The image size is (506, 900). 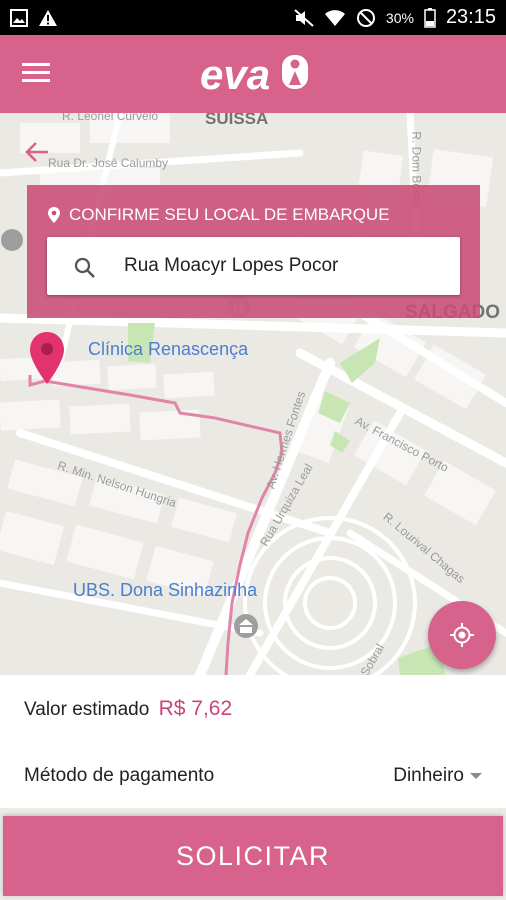 I want to click on dropdown-arrow-icon, so click(x=476, y=776).